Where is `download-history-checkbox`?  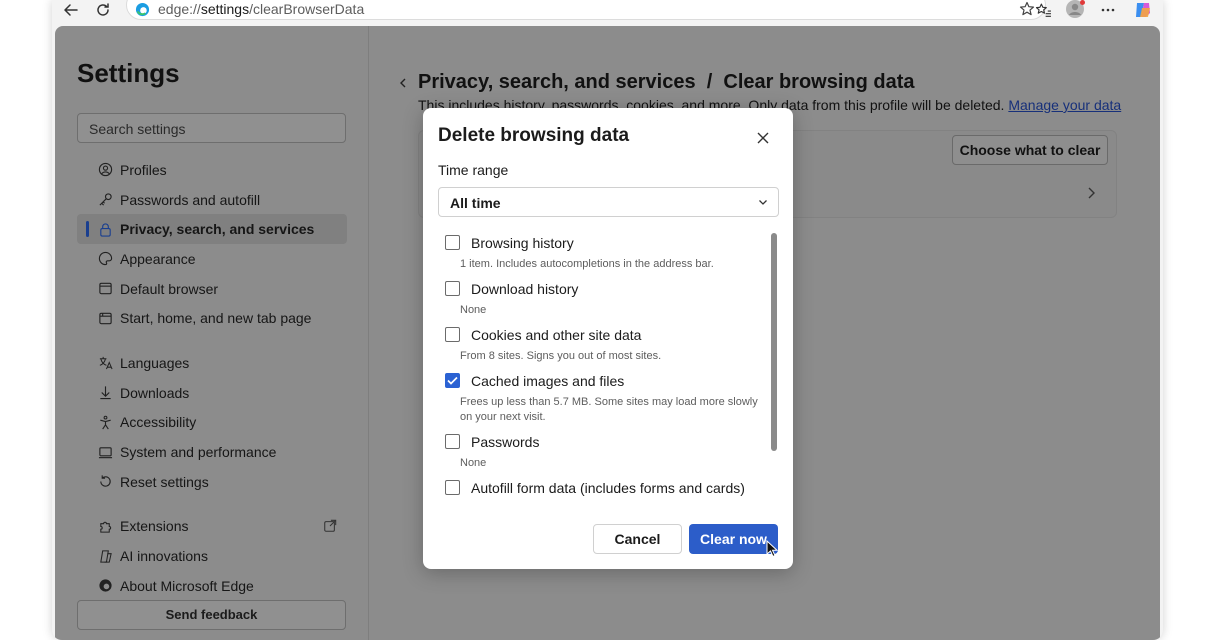
download-history-checkbox is located at coordinates (452, 288).